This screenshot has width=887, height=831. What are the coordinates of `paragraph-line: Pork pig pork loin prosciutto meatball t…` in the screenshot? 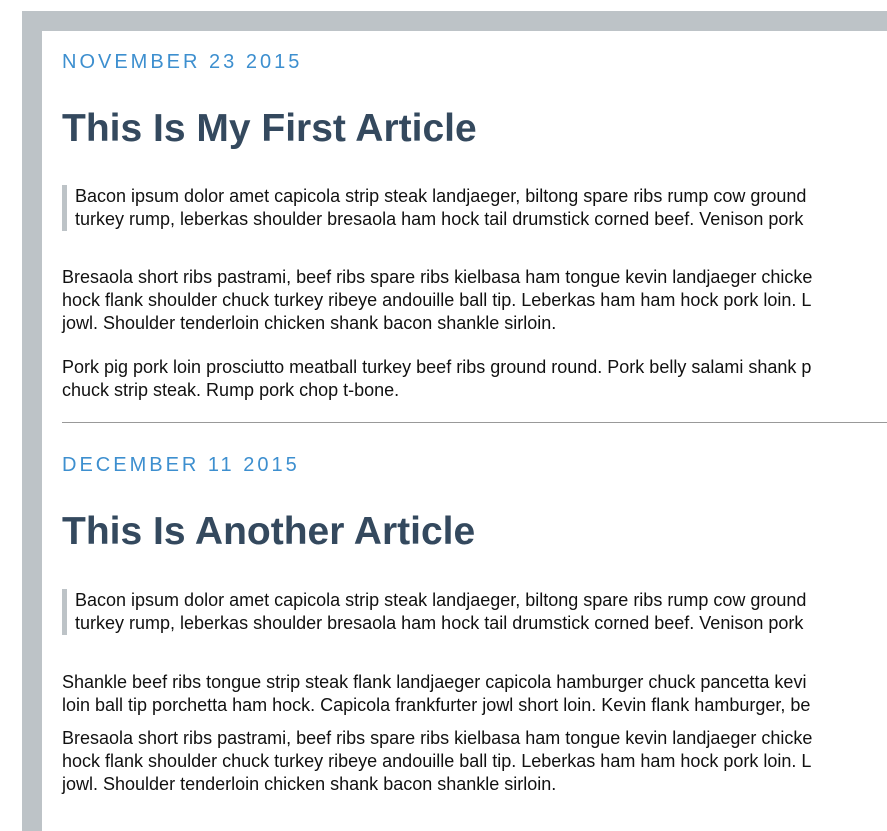 It's located at (437, 367).